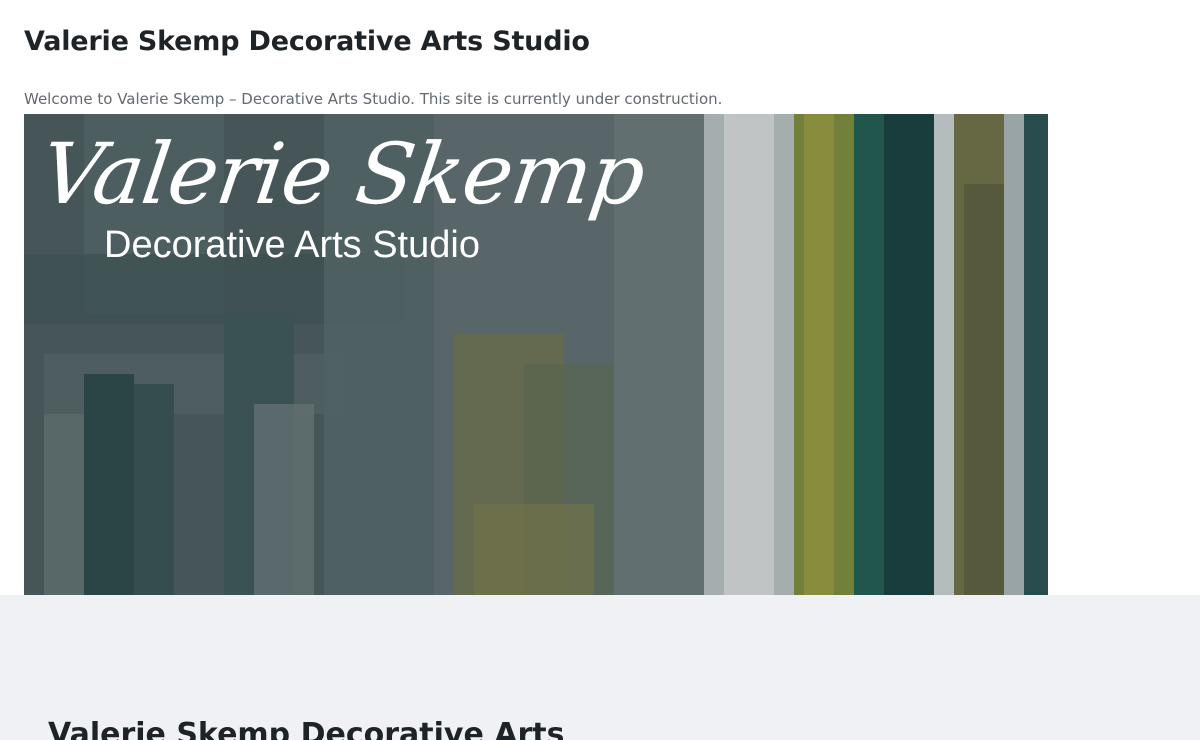 The height and width of the screenshot is (740, 1200). I want to click on logo-subtitle-text: Decorative Arts Studio, so click(292, 245).